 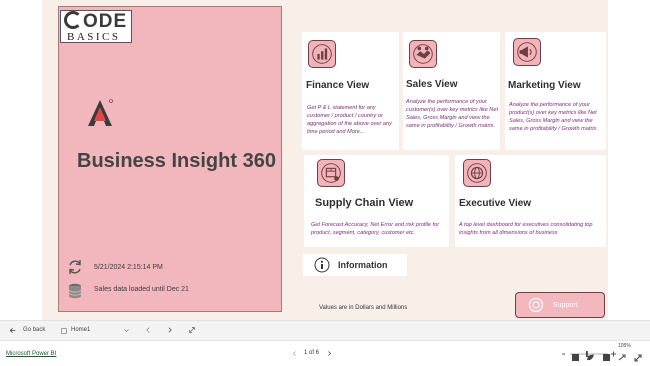 What do you see at coordinates (148, 330) in the screenshot?
I see `previous-page-icon` at bounding box center [148, 330].